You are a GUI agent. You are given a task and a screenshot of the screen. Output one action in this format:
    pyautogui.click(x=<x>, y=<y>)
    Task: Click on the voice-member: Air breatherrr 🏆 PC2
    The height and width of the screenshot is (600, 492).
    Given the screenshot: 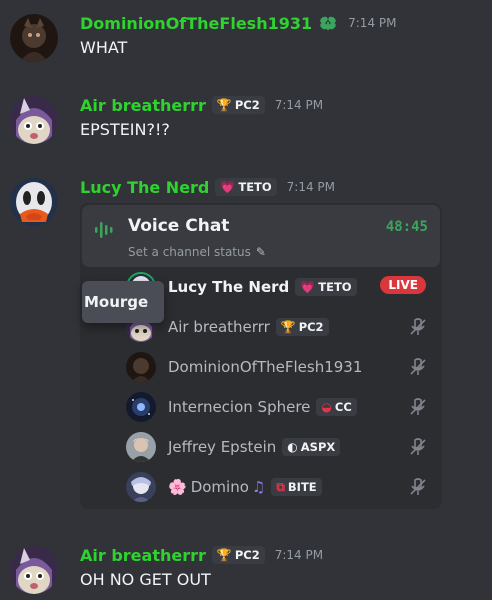 What is the action you would take?
    pyautogui.click(x=281, y=327)
    